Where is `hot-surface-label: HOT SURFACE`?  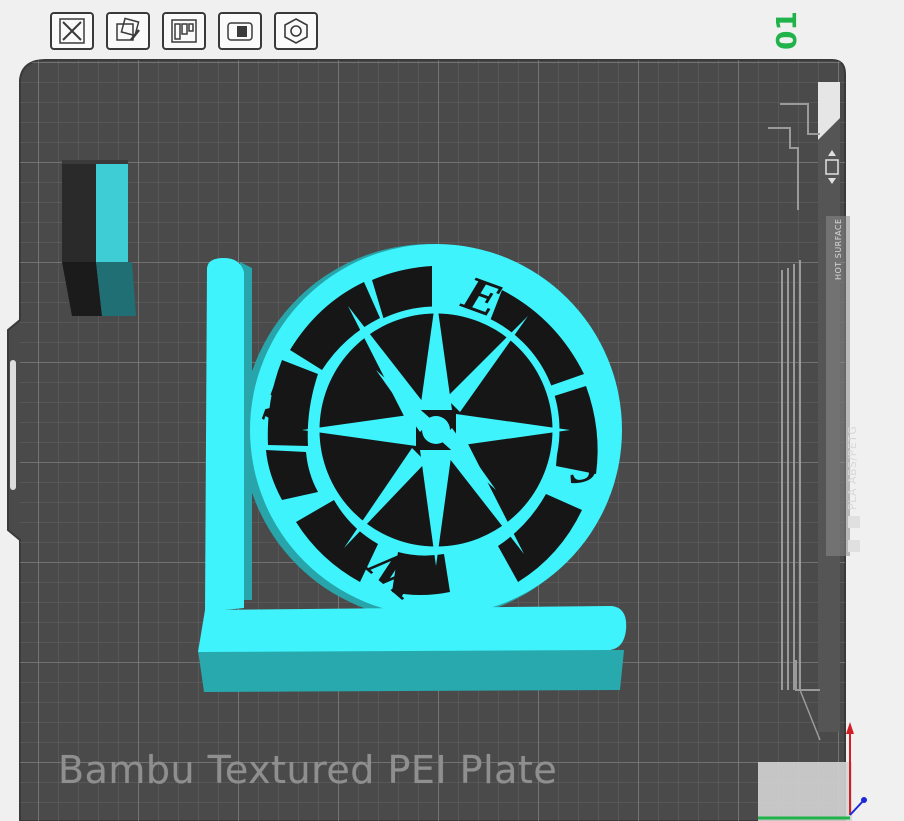
hot-surface-label: HOT SURFACE is located at coordinates (838, 249).